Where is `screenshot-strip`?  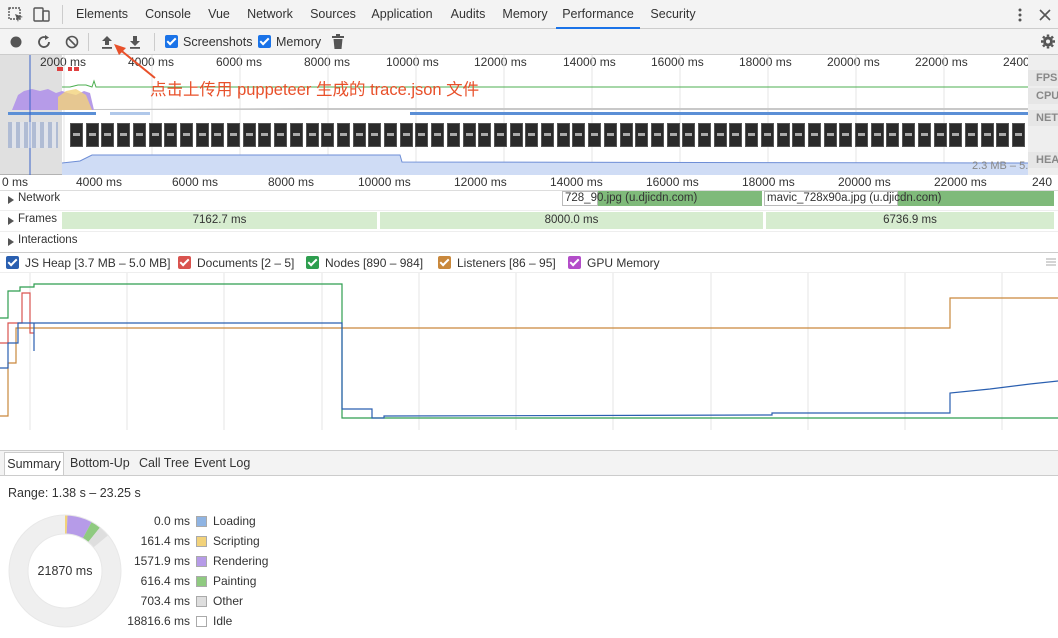 screenshot-strip is located at coordinates (549, 135).